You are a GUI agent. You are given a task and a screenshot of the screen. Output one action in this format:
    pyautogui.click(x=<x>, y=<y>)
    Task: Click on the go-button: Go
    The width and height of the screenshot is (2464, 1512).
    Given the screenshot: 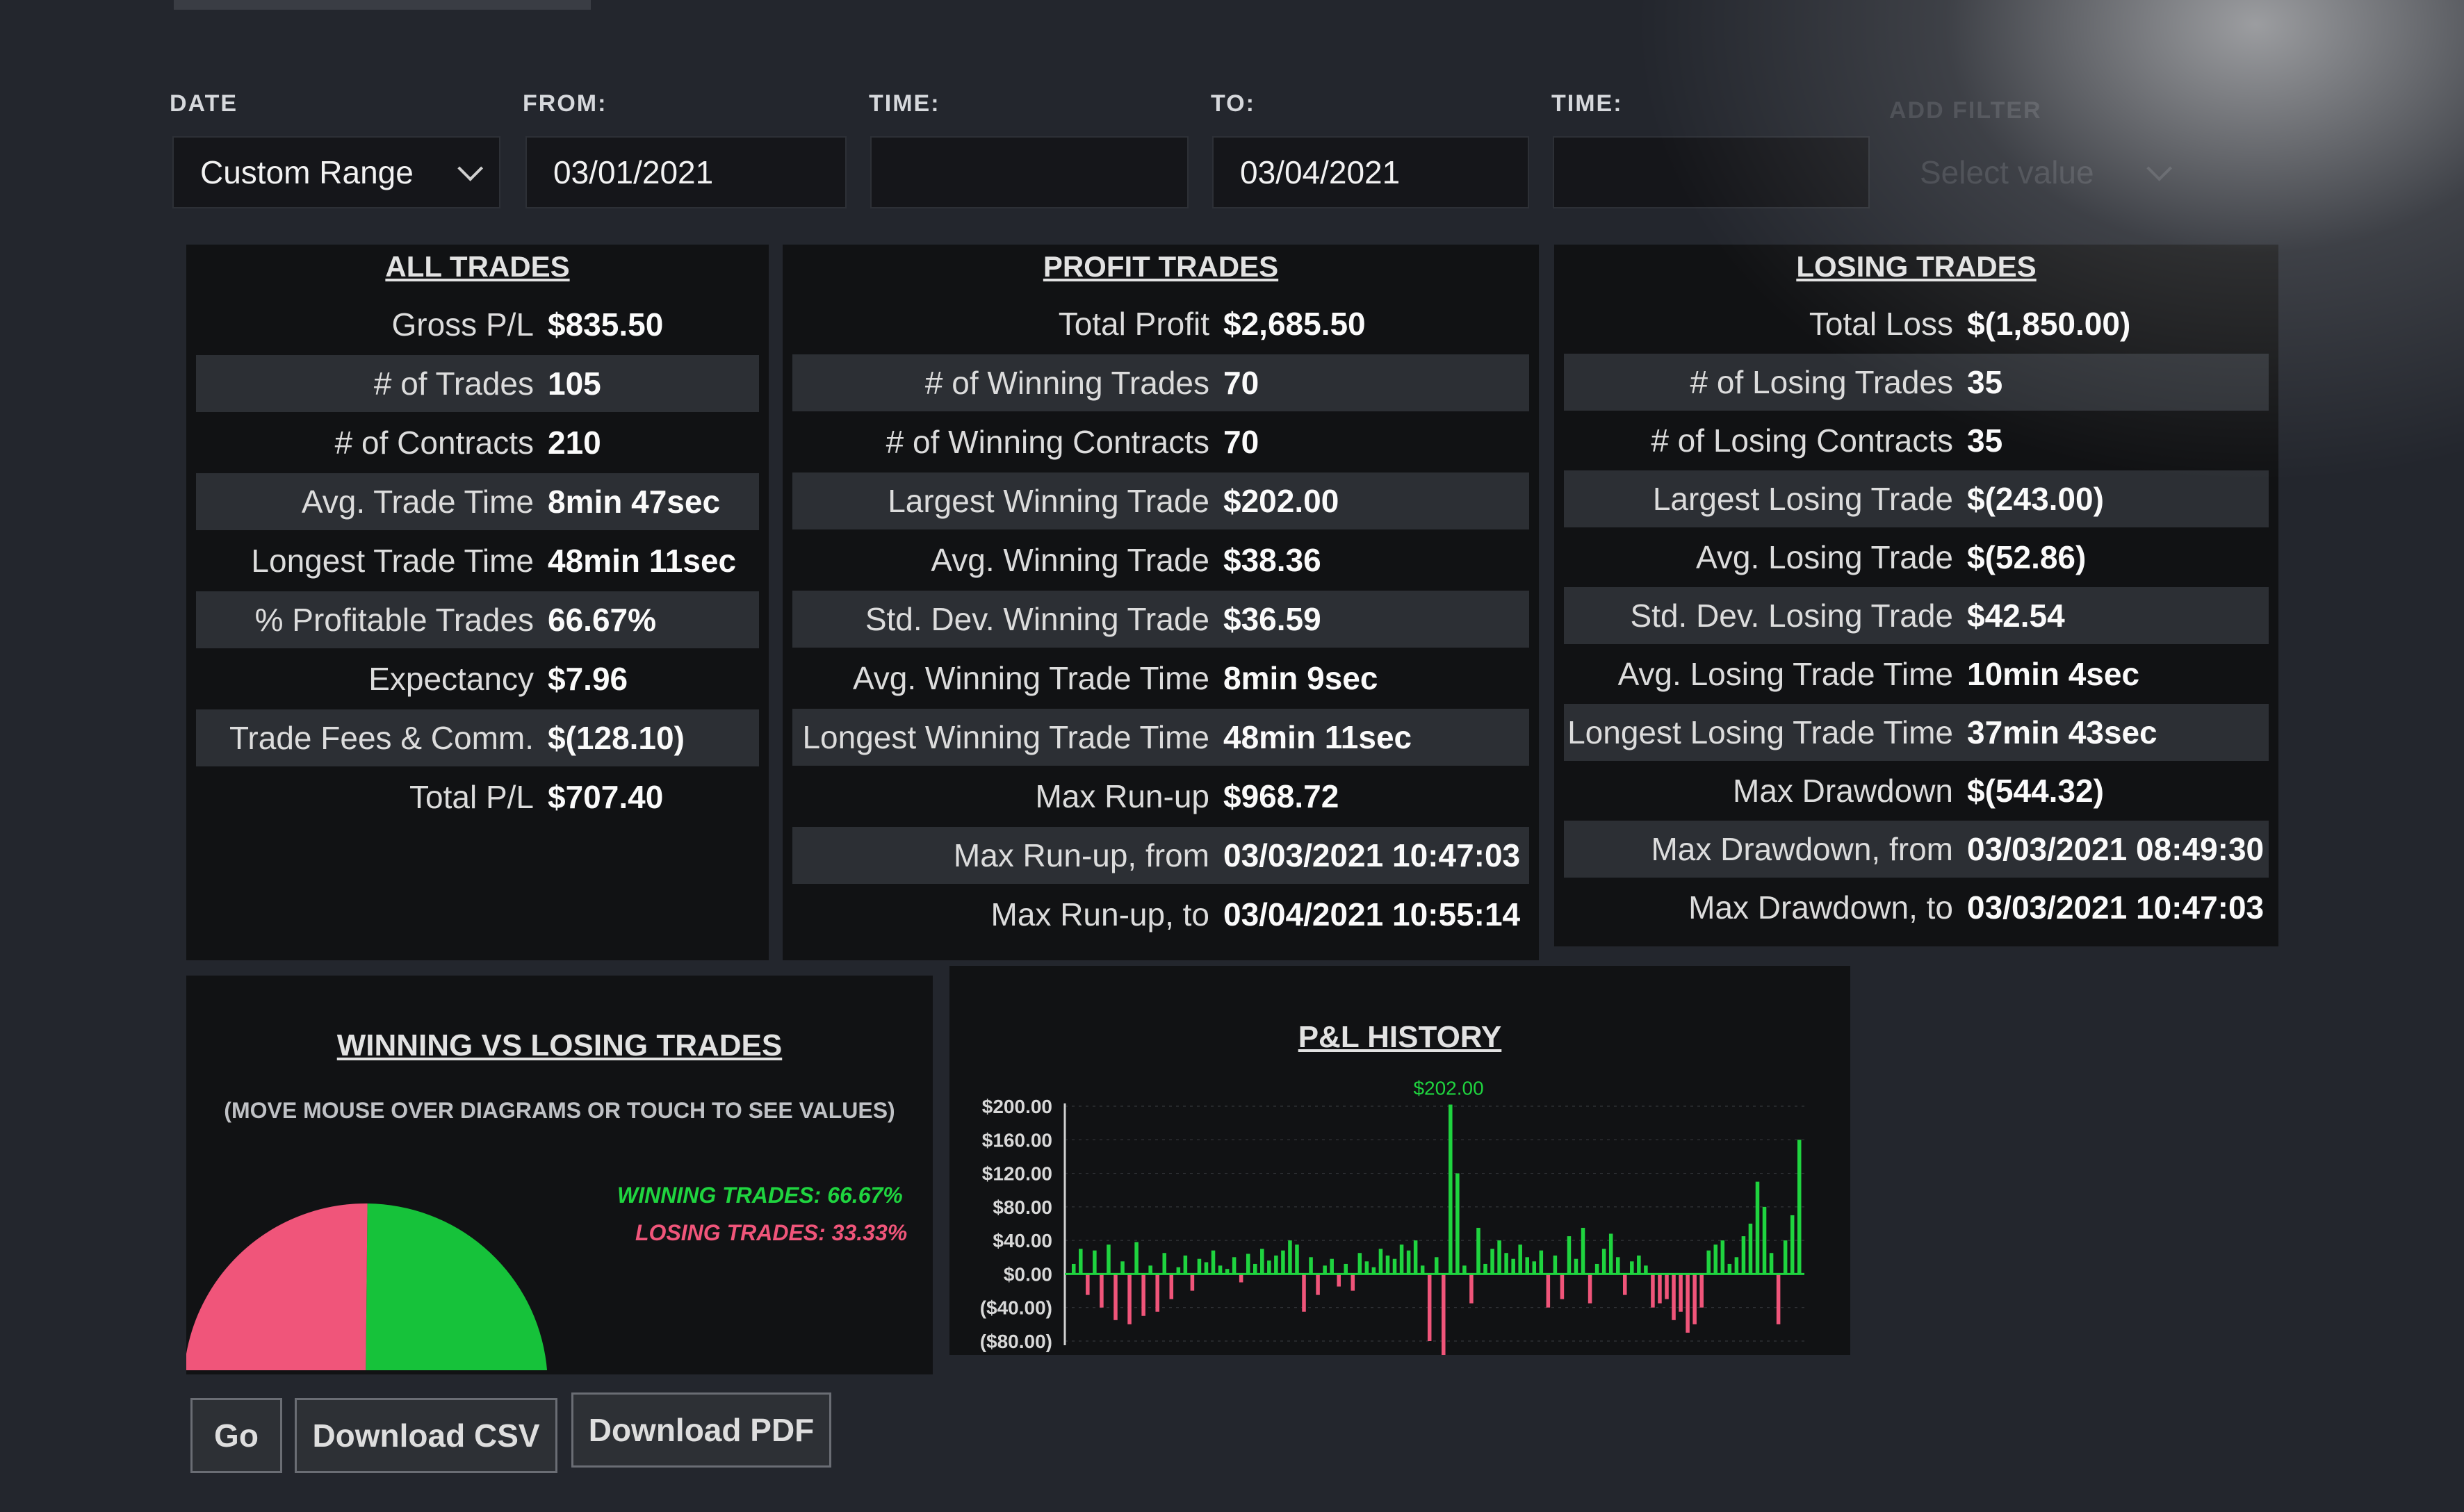 What is the action you would take?
    pyautogui.click(x=236, y=1435)
    